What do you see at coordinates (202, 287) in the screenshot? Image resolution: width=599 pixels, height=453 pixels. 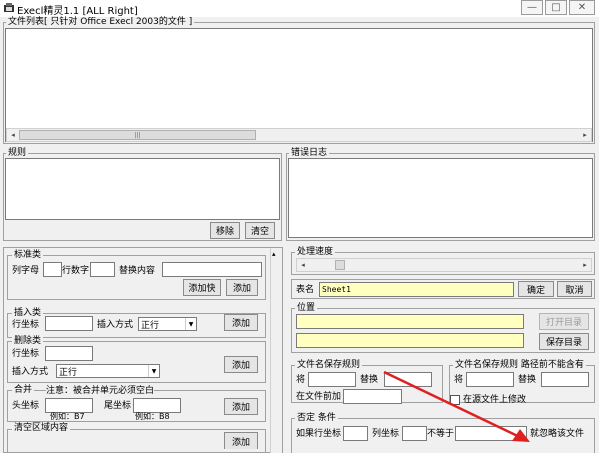 I see `add-block-button: 添加快` at bounding box center [202, 287].